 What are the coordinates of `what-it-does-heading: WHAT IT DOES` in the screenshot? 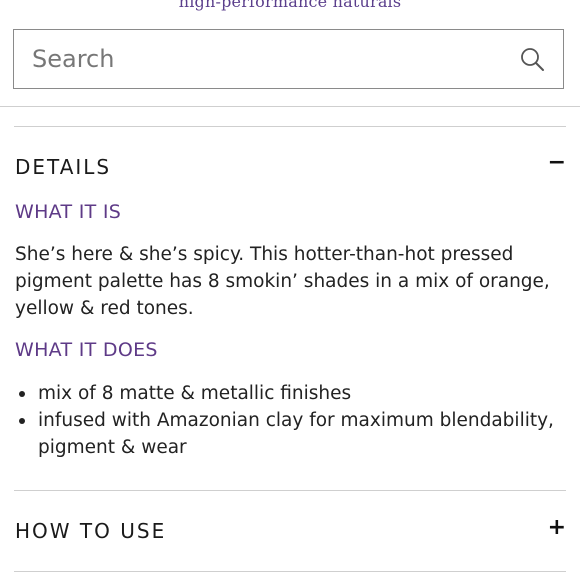 It's located at (86, 350).